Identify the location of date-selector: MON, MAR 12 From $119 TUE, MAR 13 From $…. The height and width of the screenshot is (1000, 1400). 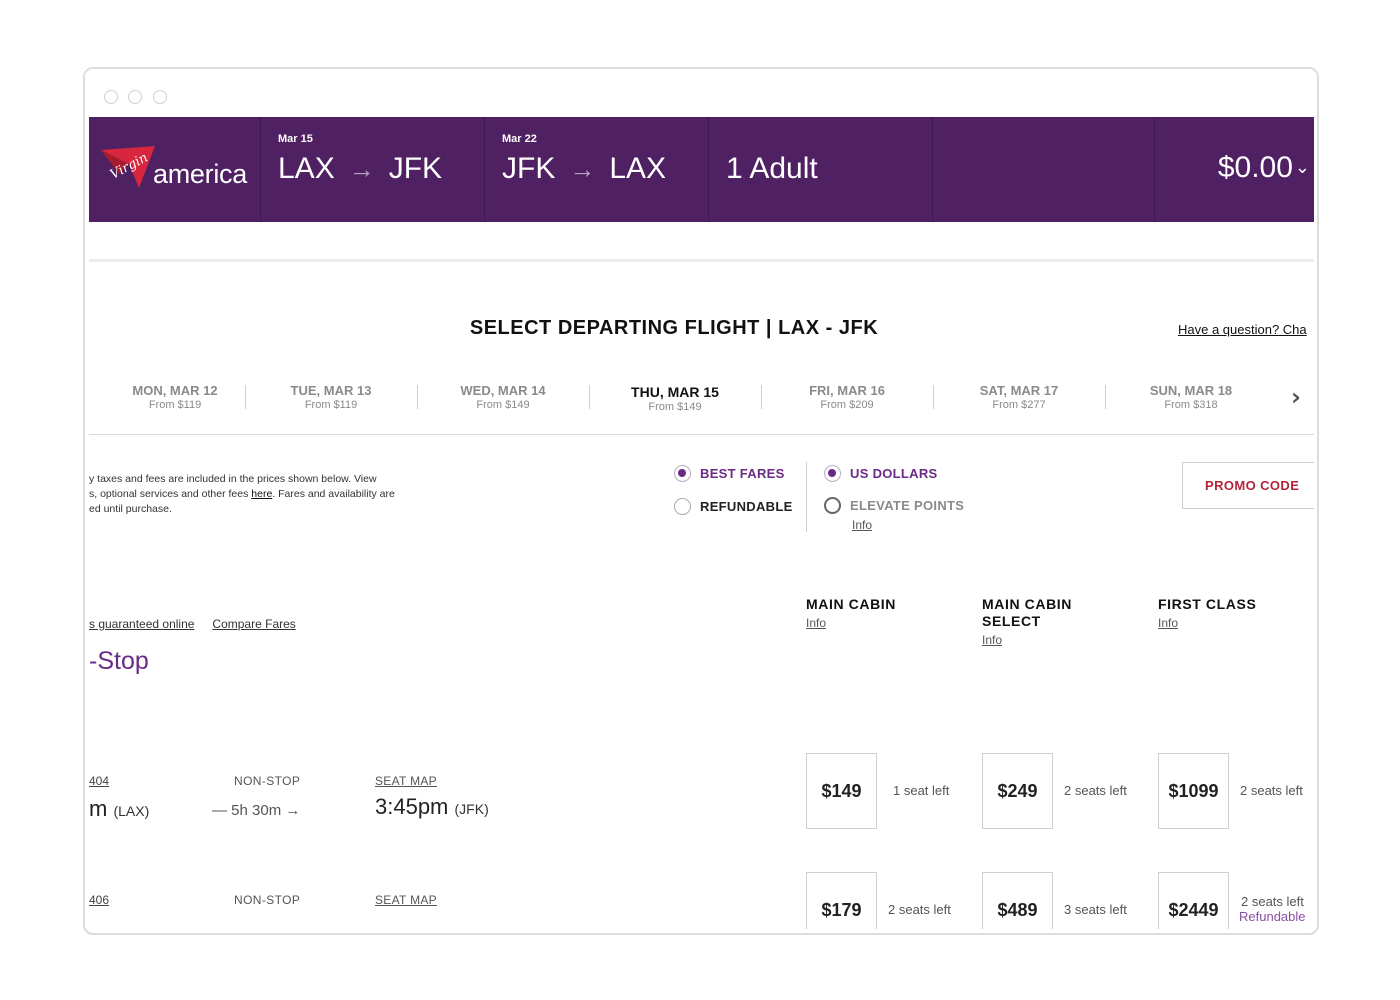
(701, 407).